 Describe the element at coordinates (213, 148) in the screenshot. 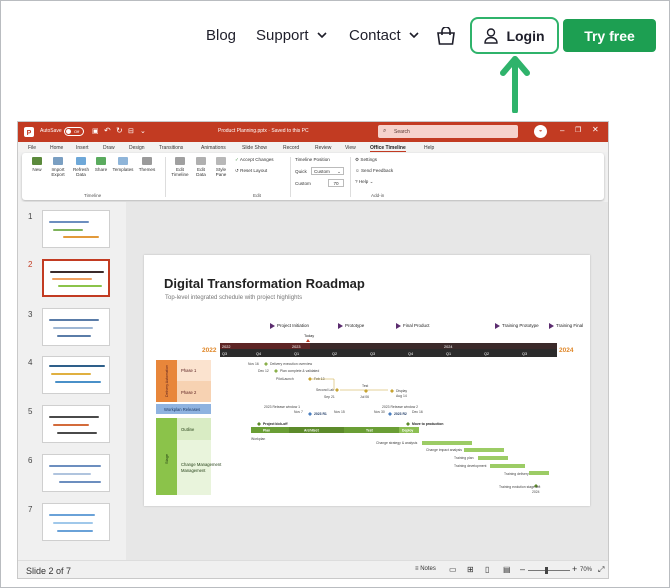

I see `tab-animations: Animations` at that location.